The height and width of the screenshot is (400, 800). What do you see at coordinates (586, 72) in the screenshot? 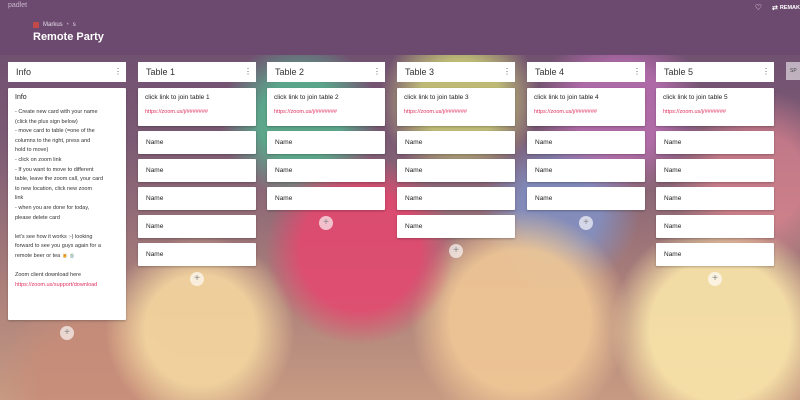
I see `column-header: Table 4 ⋮` at bounding box center [586, 72].